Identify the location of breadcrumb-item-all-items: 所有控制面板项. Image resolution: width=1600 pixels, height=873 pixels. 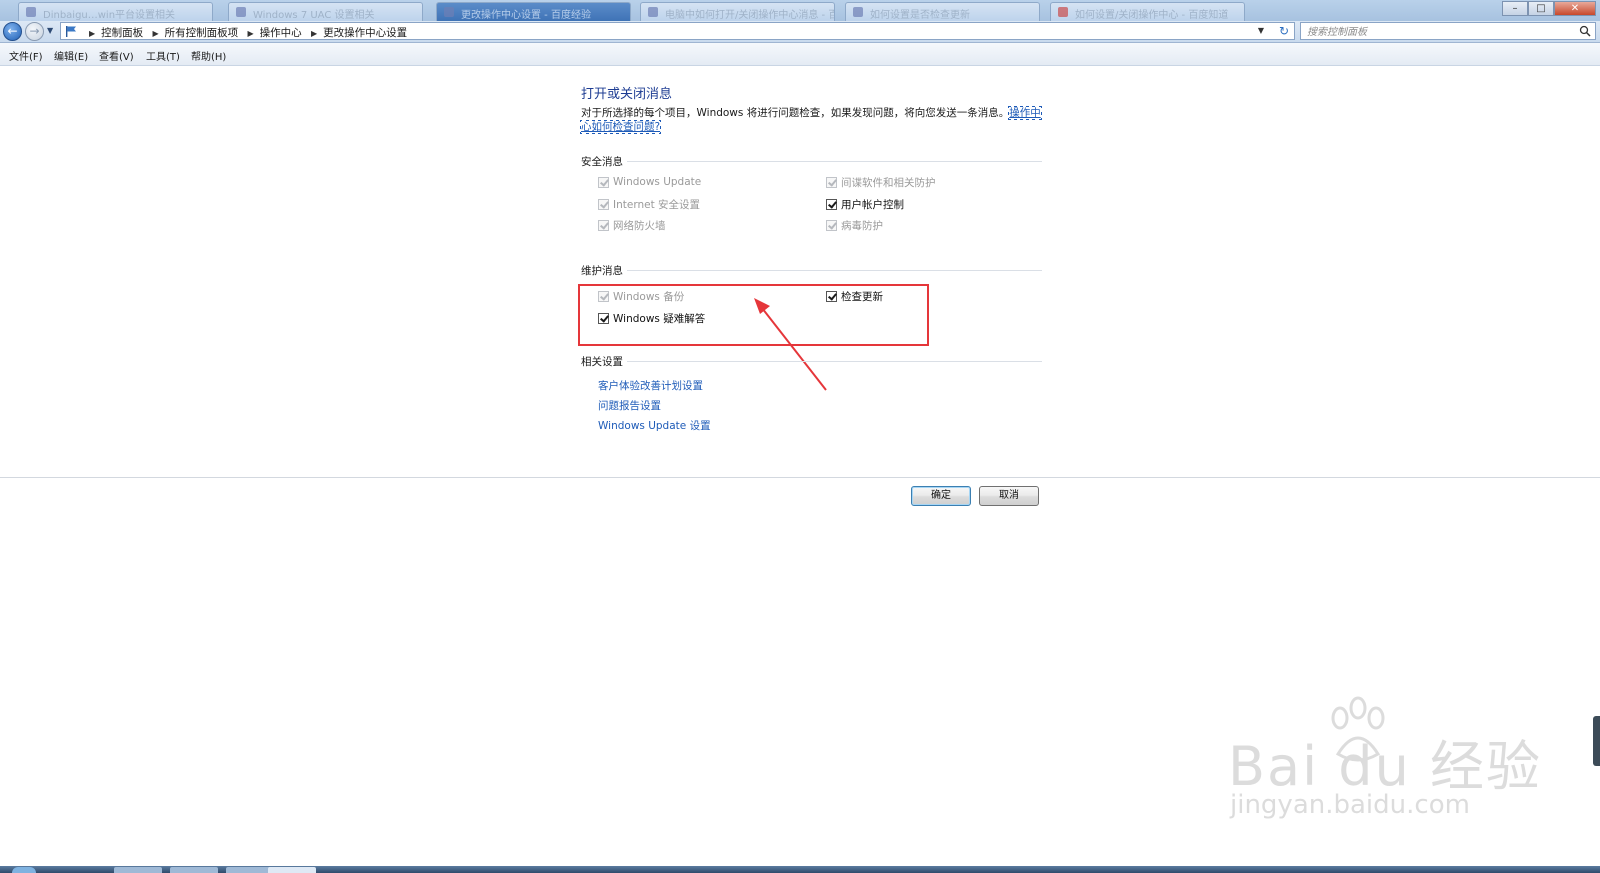
(202, 33).